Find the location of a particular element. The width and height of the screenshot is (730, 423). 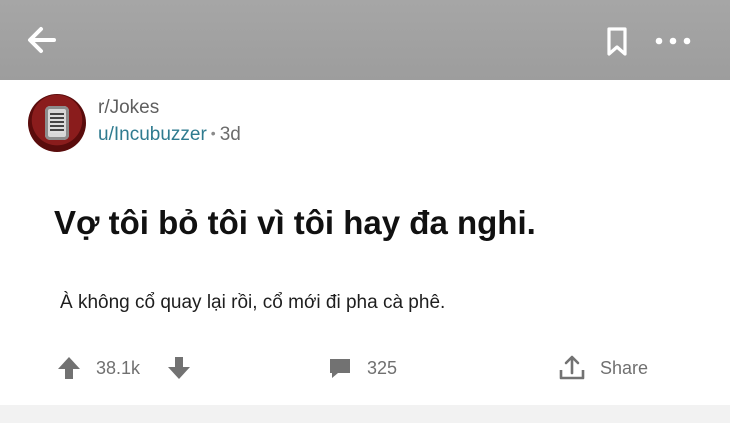

post-title: Vợ tôi bỏ tôi vì tôi hay đa nghi. is located at coordinates (295, 222).